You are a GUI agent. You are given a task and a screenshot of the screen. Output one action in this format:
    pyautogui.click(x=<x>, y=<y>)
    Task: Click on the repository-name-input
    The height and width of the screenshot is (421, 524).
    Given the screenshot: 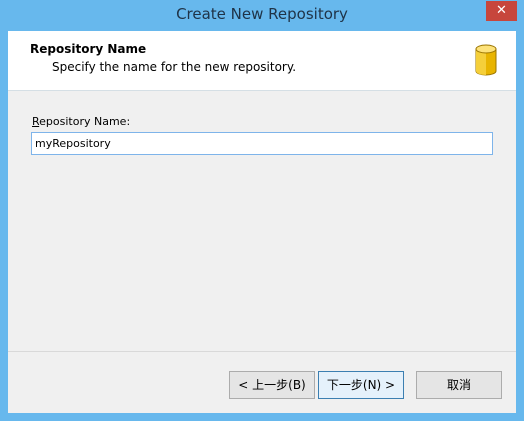 What is the action you would take?
    pyautogui.click(x=262, y=143)
    